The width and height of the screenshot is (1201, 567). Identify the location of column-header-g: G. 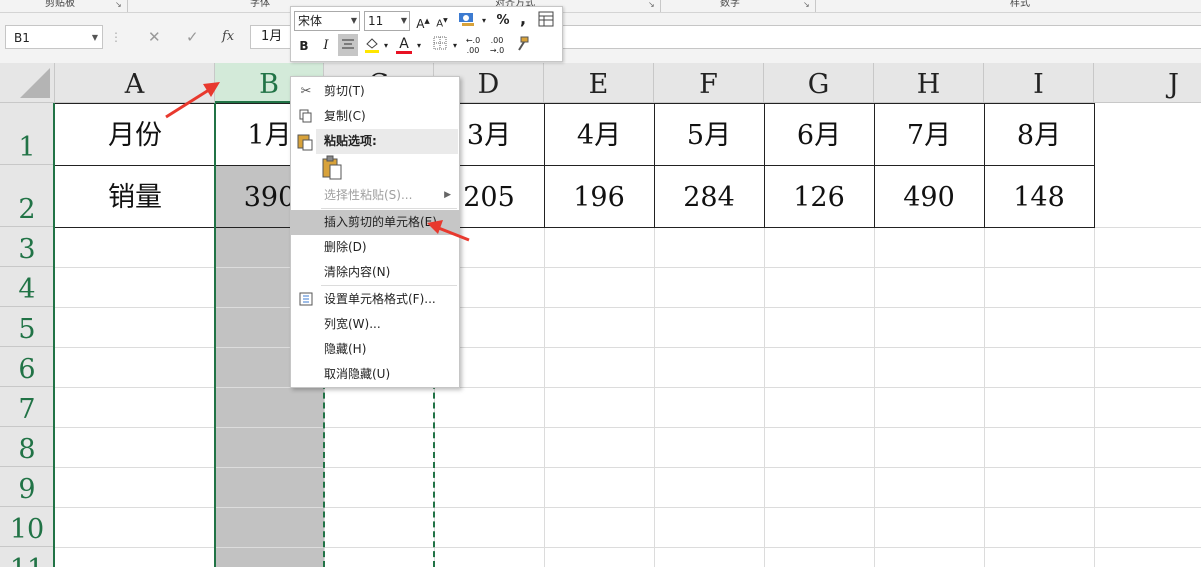
(819, 83).